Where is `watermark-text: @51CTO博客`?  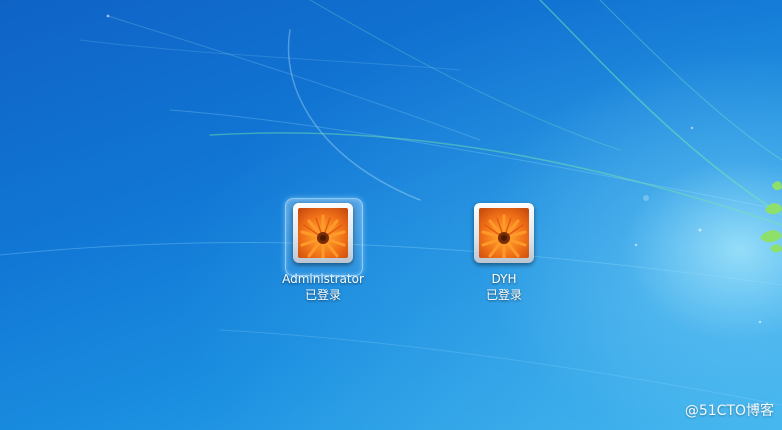 watermark-text: @51CTO博客 is located at coordinates (729, 411).